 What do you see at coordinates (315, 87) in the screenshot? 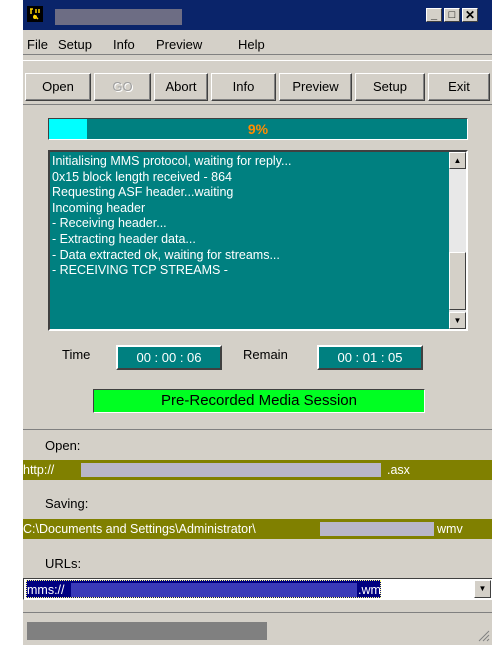
I see `preview-button: Preview` at bounding box center [315, 87].